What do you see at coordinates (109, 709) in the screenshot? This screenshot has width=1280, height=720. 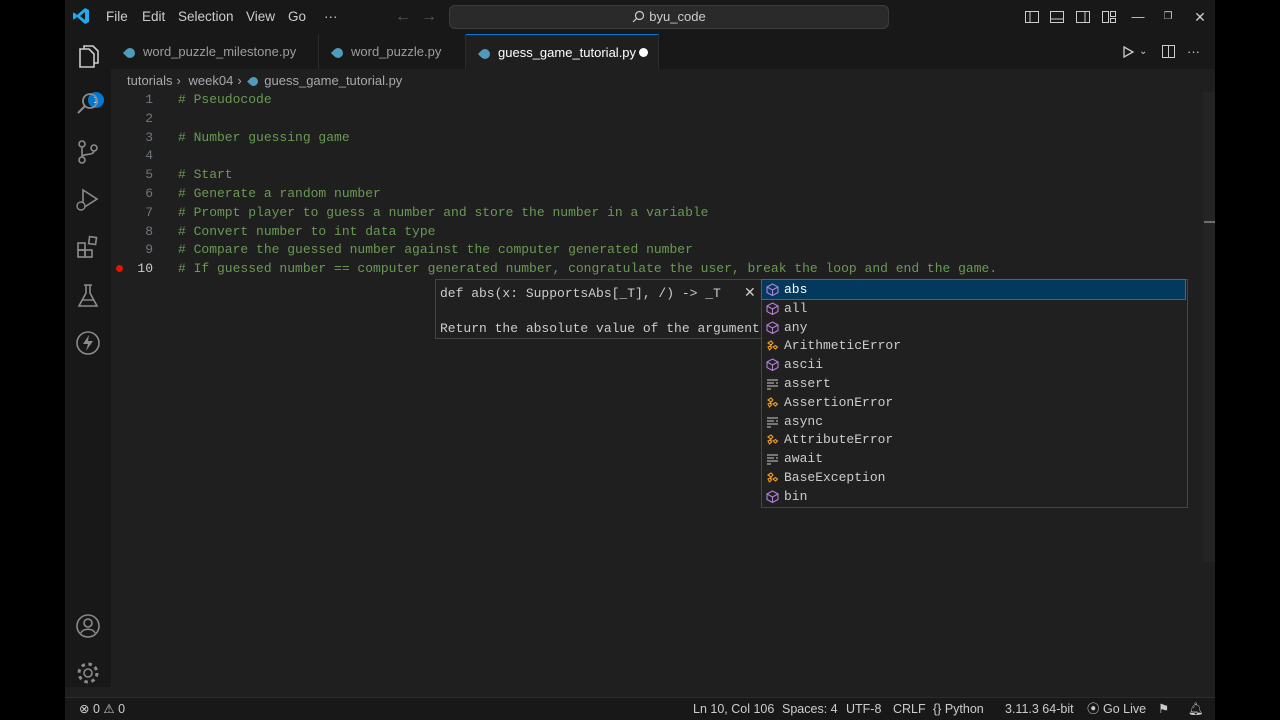 I see `warning-icon: ⚠` at bounding box center [109, 709].